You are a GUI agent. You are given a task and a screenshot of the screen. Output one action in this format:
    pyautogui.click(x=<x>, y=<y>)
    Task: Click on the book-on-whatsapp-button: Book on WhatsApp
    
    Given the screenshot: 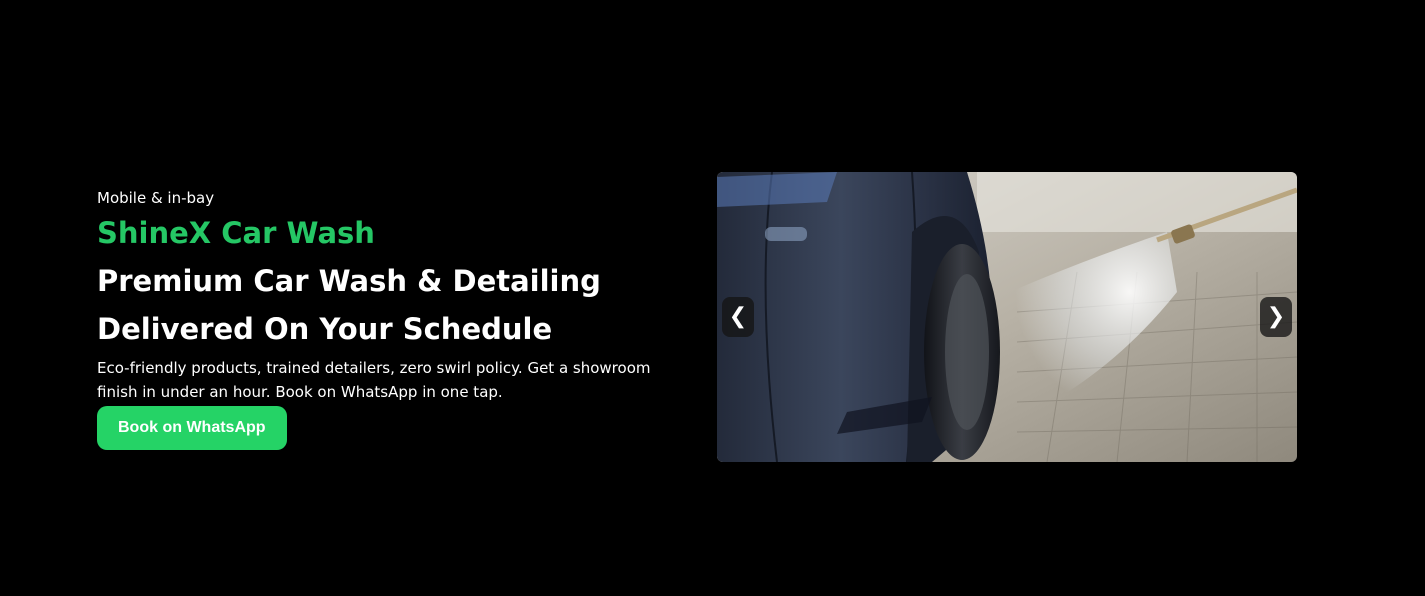 What is the action you would take?
    pyautogui.click(x=192, y=428)
    